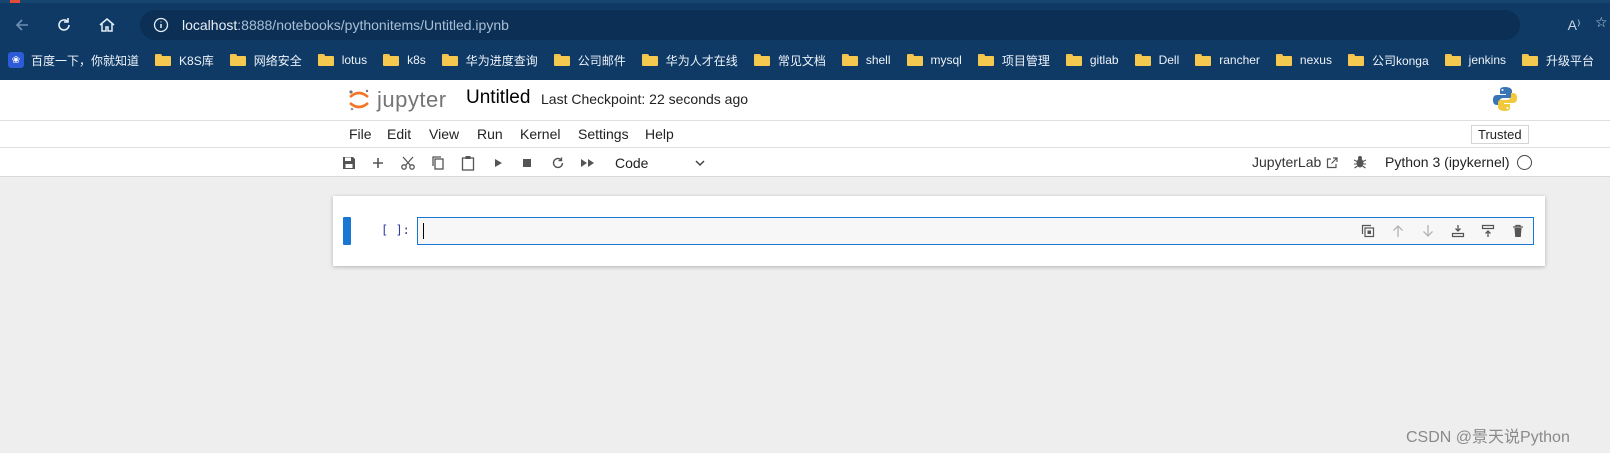 This screenshot has width=1610, height=453. What do you see at coordinates (378, 163) in the screenshot?
I see `add-cell-icon` at bounding box center [378, 163].